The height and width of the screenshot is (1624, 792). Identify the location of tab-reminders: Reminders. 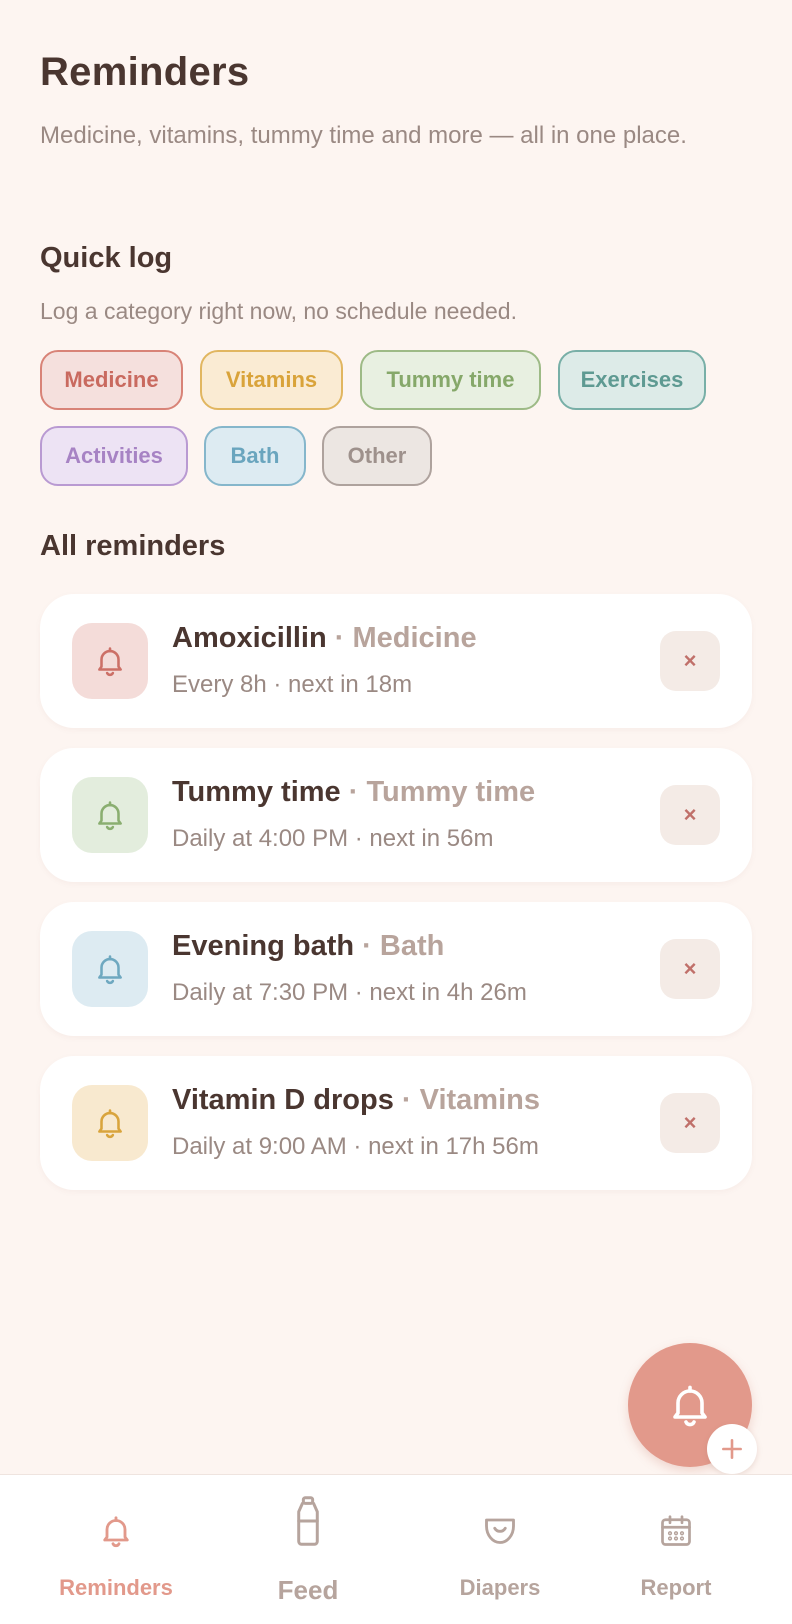
(116, 1549).